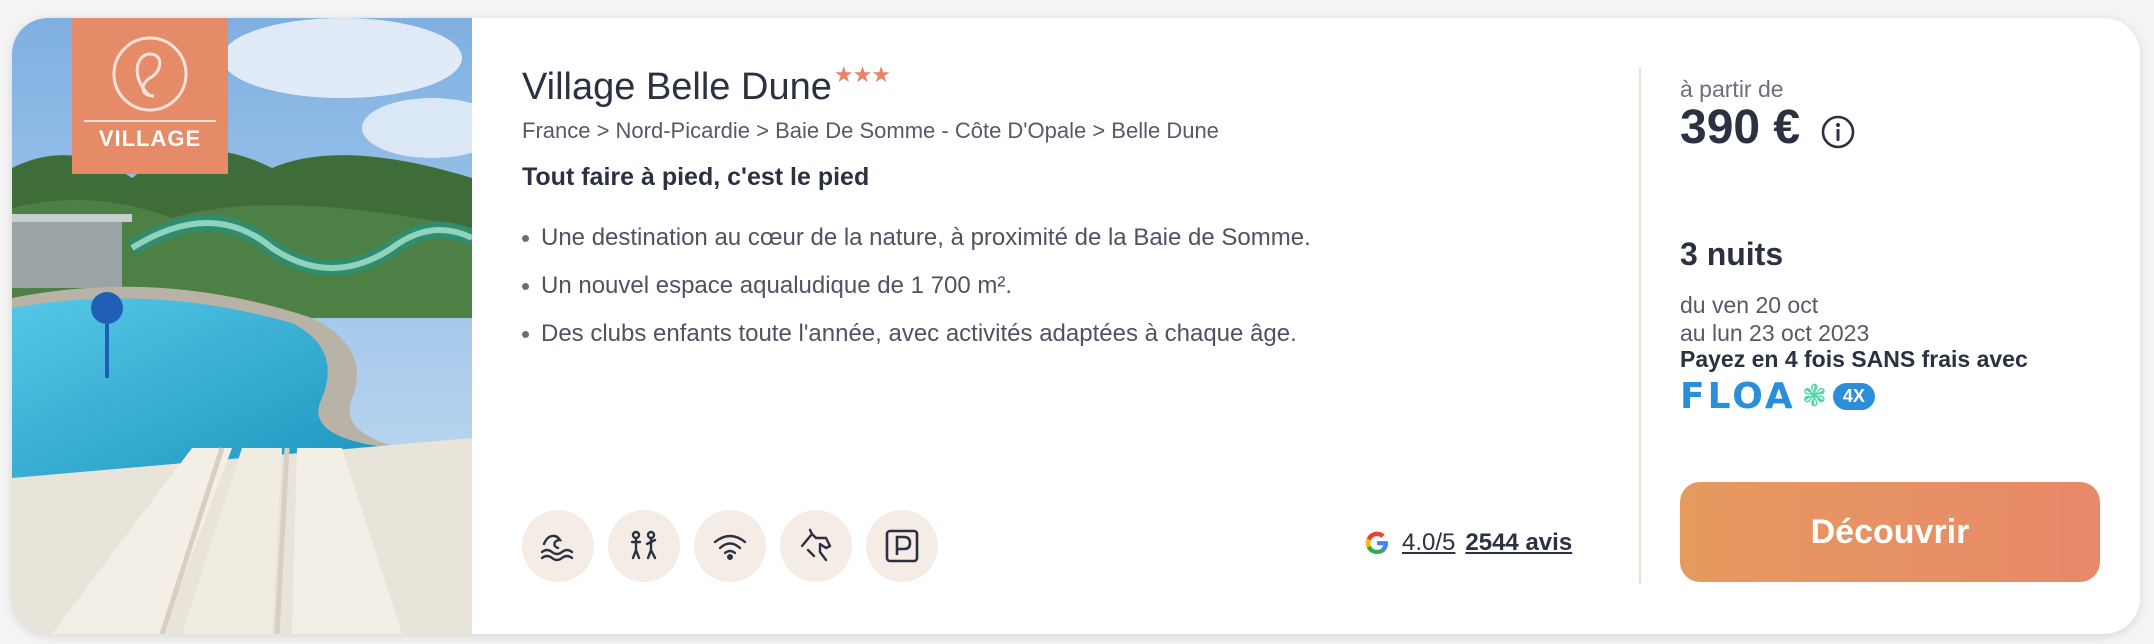  What do you see at coordinates (1740, 127) in the screenshot?
I see `price: 390 €` at bounding box center [1740, 127].